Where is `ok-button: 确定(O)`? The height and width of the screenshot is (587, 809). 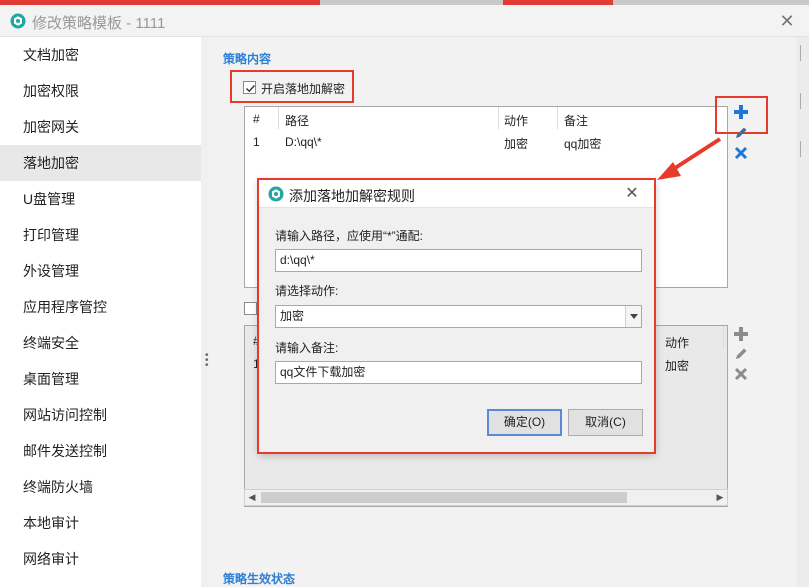 ok-button: 确定(O) is located at coordinates (524, 422).